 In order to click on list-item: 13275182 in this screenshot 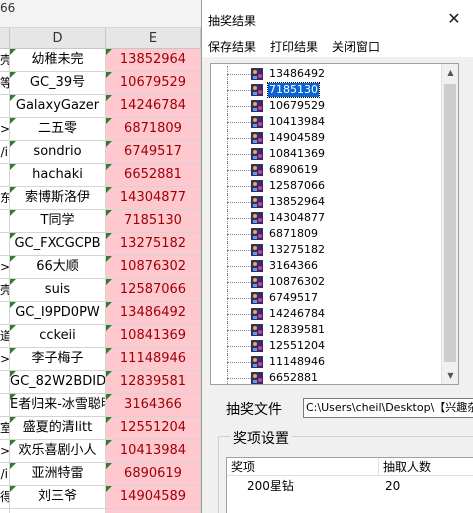, I will do `click(327, 250)`.